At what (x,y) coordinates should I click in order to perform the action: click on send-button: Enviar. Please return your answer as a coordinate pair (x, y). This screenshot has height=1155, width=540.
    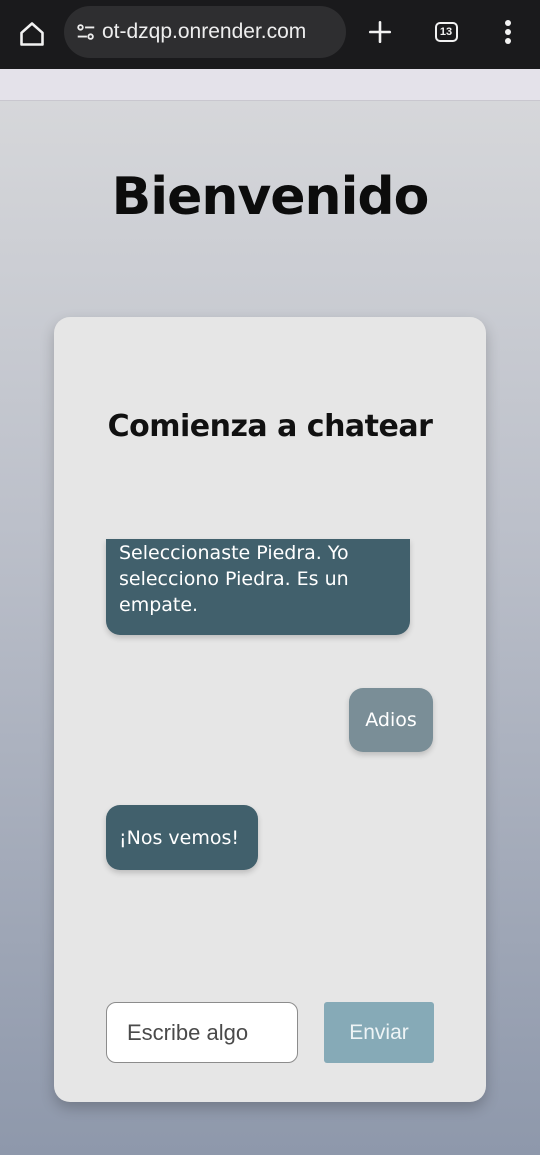
    Looking at the image, I should click on (379, 1032).